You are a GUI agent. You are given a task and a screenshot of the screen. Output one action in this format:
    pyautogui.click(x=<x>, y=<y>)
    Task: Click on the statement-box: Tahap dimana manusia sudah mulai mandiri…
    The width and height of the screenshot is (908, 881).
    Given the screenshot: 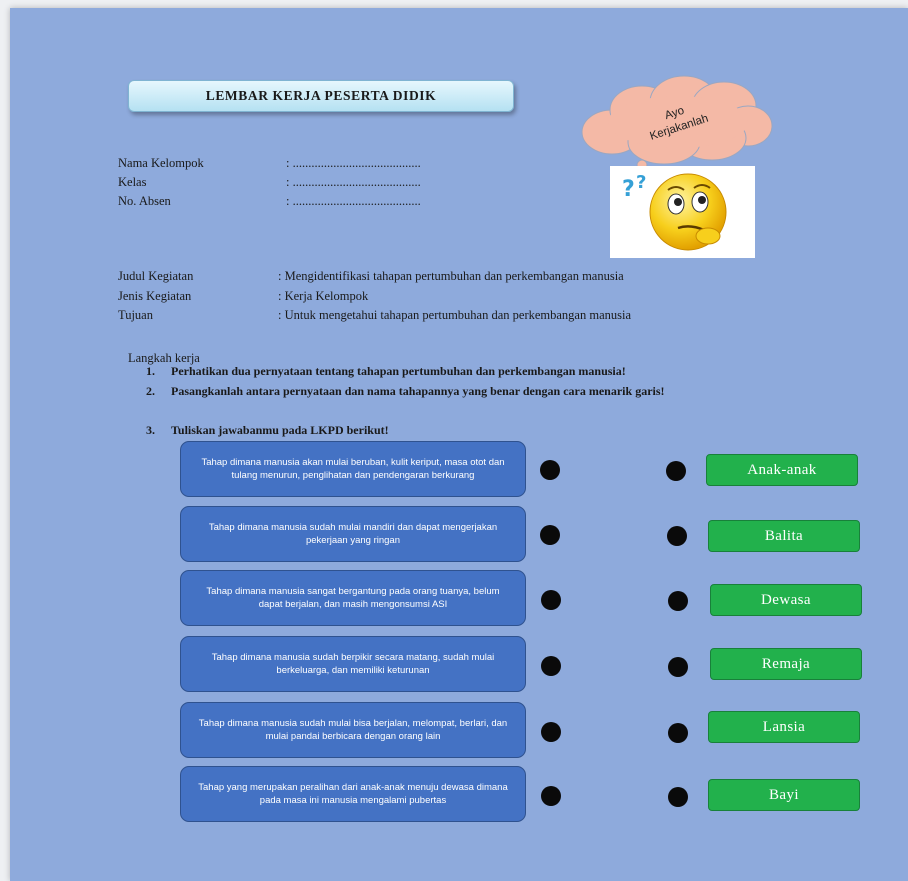 What is the action you would take?
    pyautogui.click(x=353, y=534)
    